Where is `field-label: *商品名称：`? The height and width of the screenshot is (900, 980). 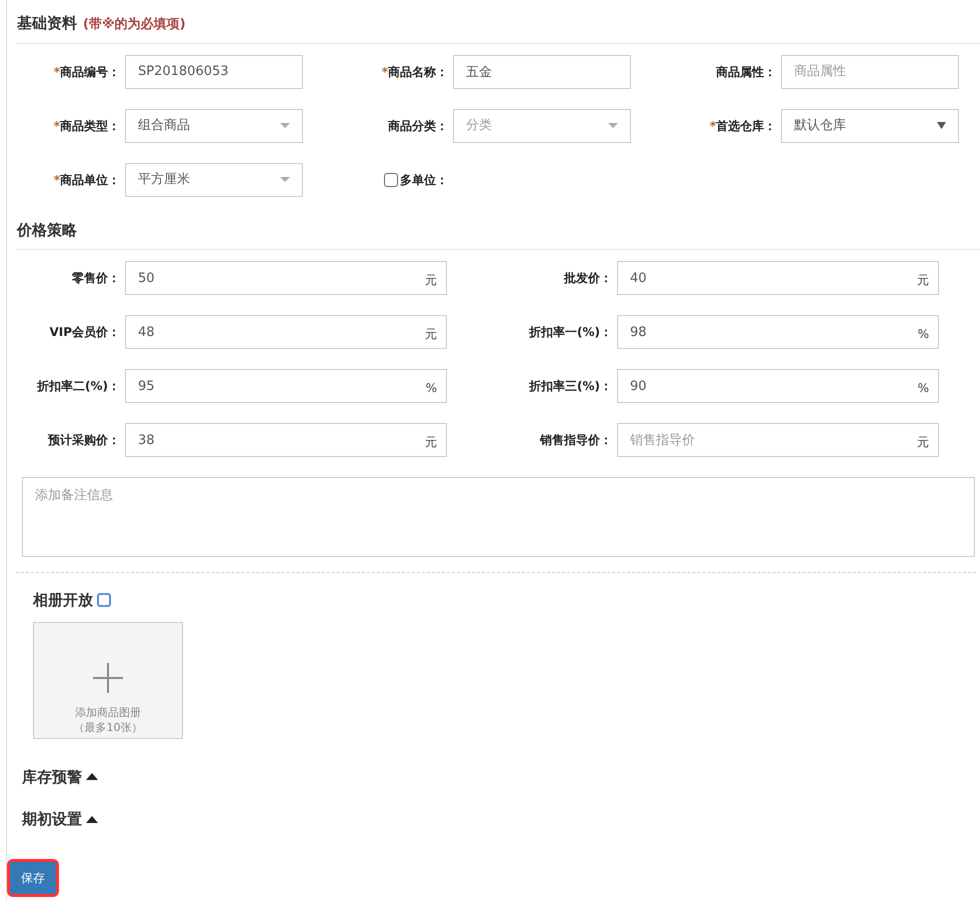 field-label: *商品名称： is located at coordinates (415, 72).